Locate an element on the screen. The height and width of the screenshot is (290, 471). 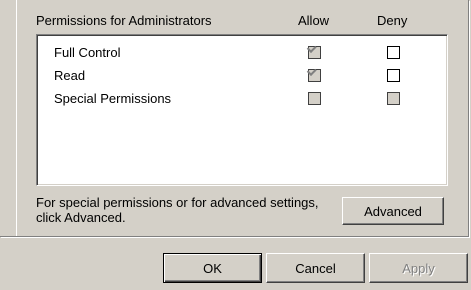
deny-read-checkbox is located at coordinates (393, 75).